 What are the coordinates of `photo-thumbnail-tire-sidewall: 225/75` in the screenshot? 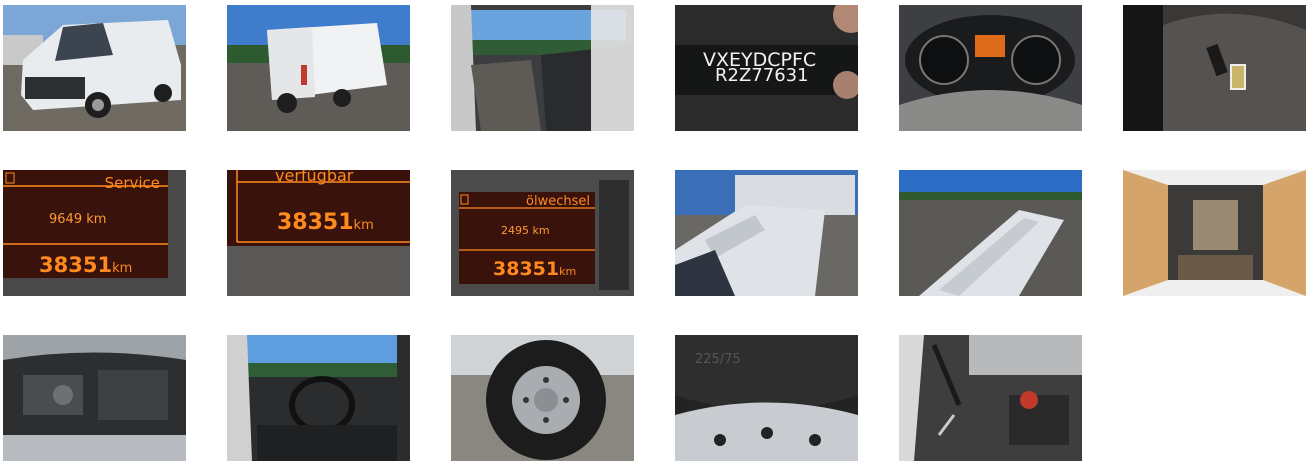 It's located at (766, 398).